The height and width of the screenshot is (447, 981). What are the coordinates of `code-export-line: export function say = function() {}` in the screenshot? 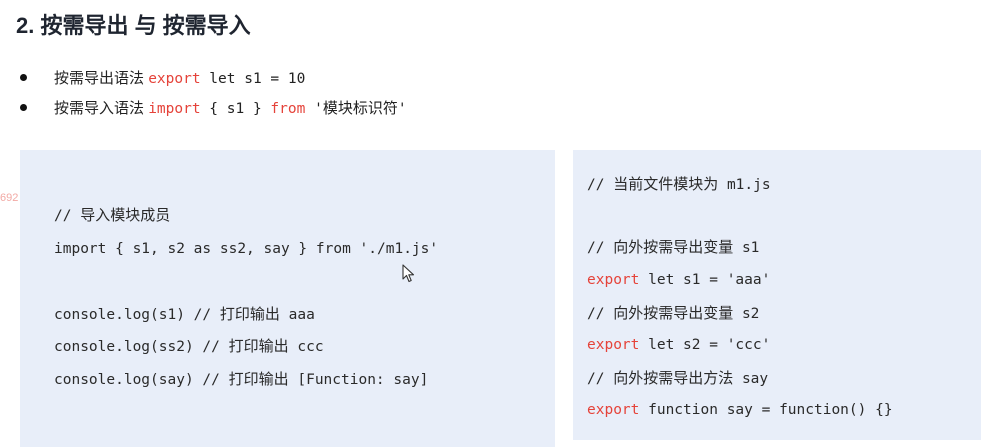 It's located at (740, 410).